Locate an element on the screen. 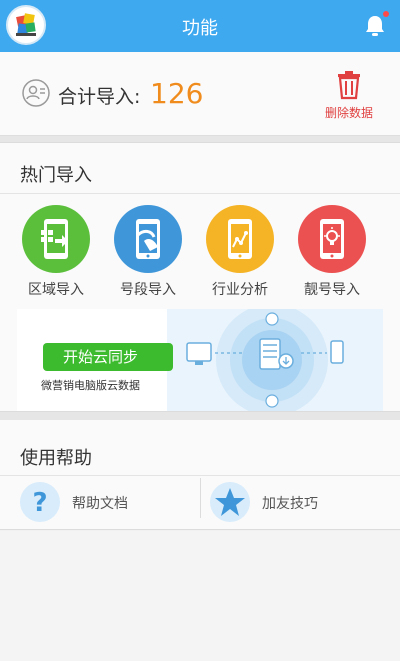  notification-dot is located at coordinates (386, 14).